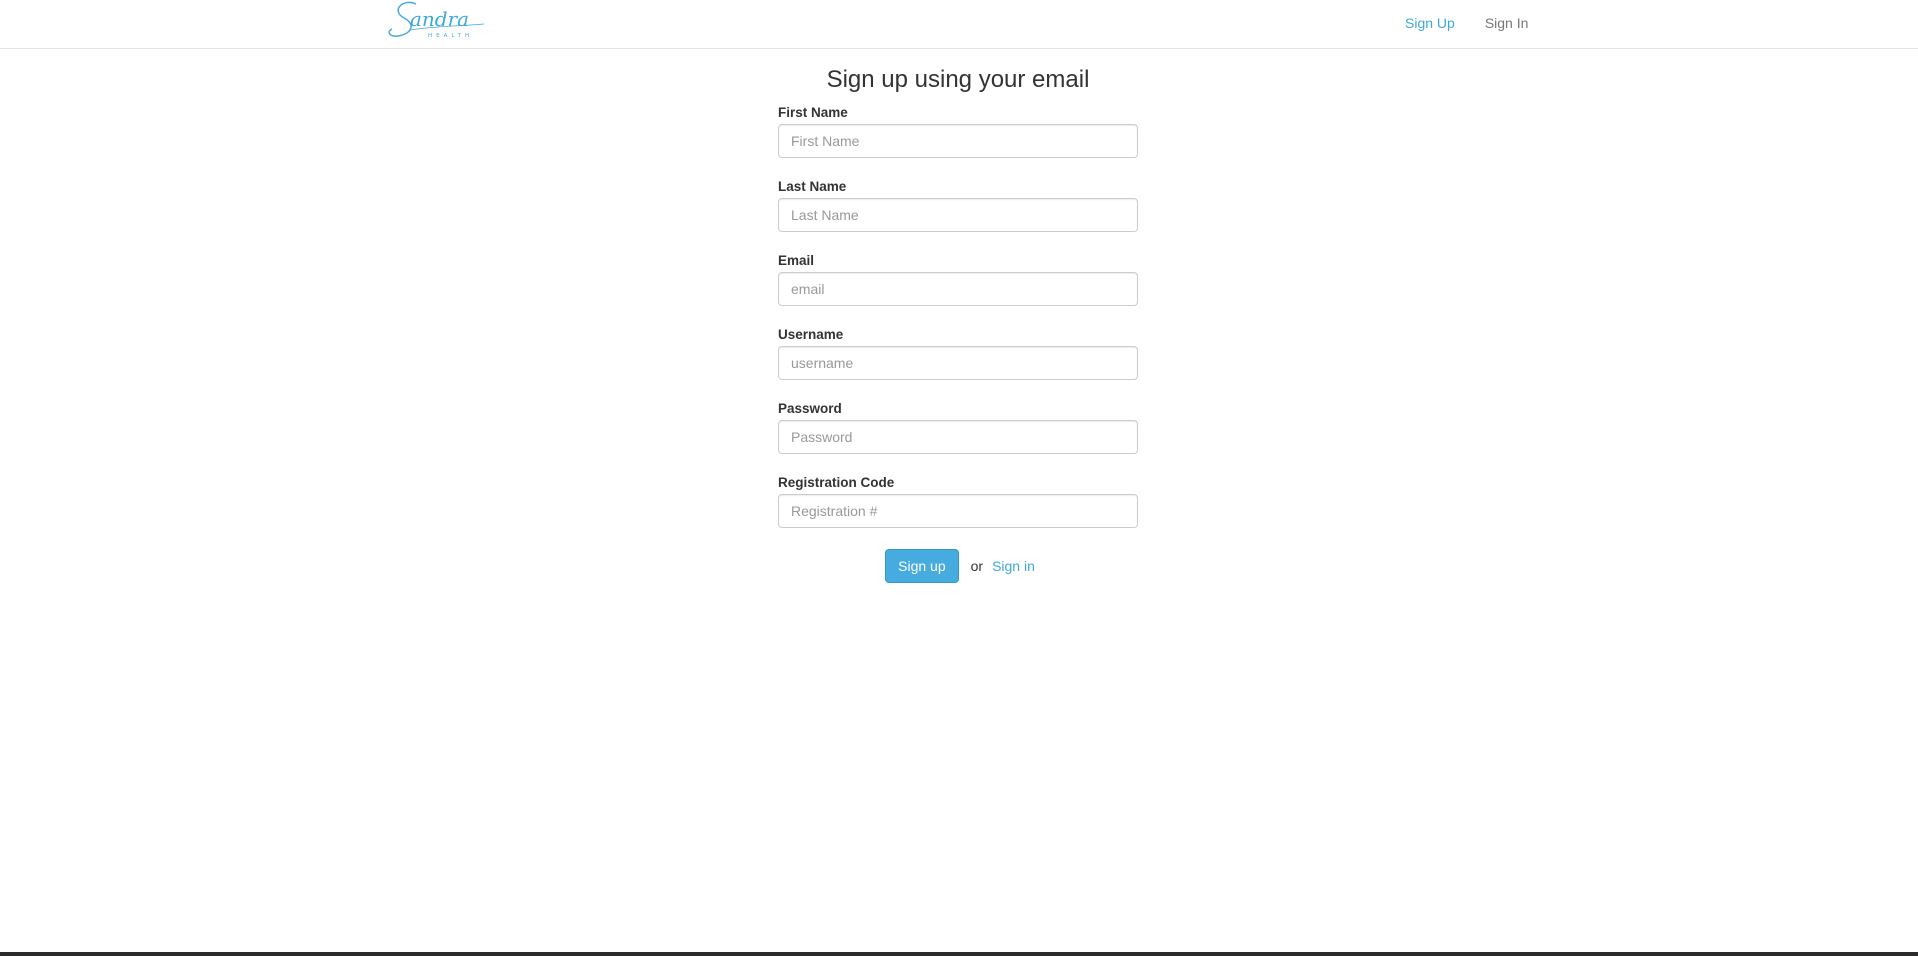 Image resolution: width=1918 pixels, height=956 pixels. I want to click on registration-code-group: Registration Code, so click(958, 509).